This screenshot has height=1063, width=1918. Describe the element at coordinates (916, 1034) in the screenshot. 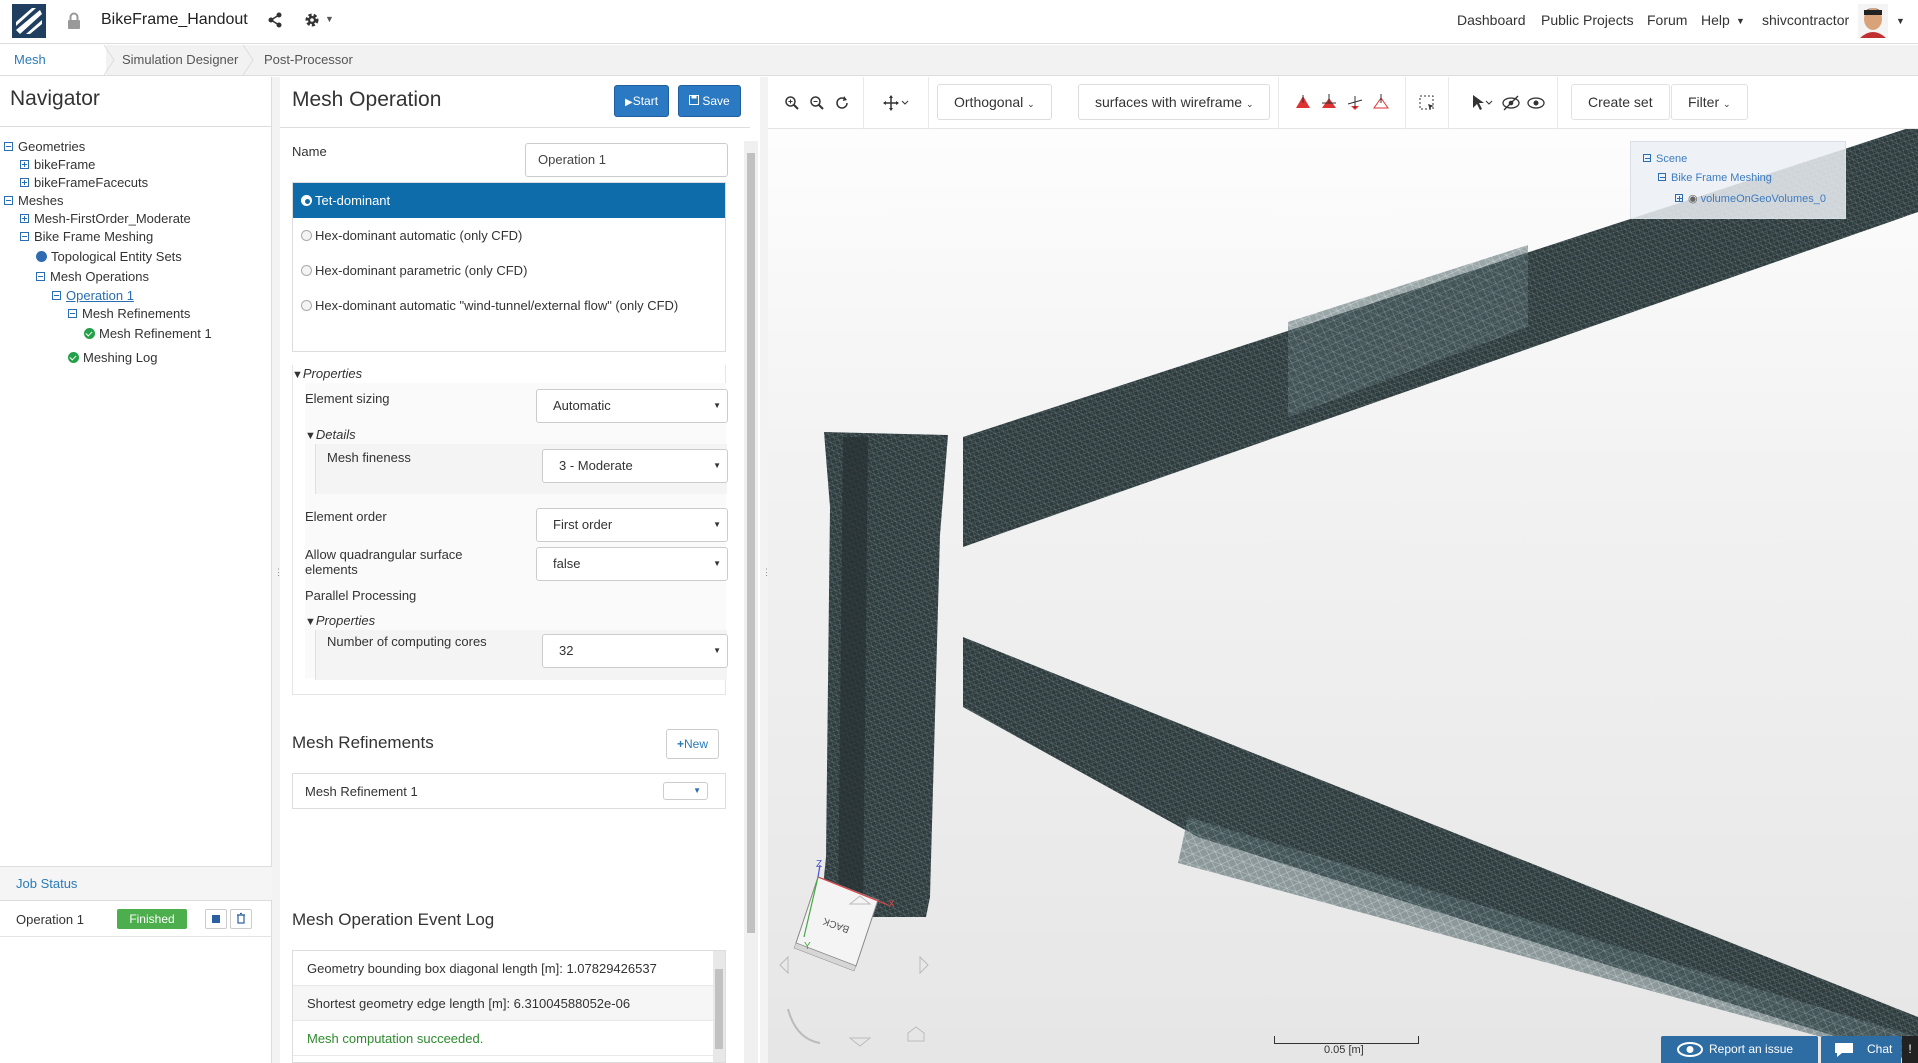

I see `home-icon` at that location.